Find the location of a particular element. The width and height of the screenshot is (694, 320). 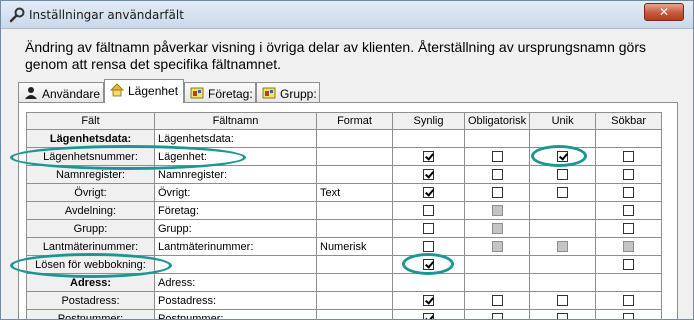

field-label: Övrigt: is located at coordinates (90, 192).